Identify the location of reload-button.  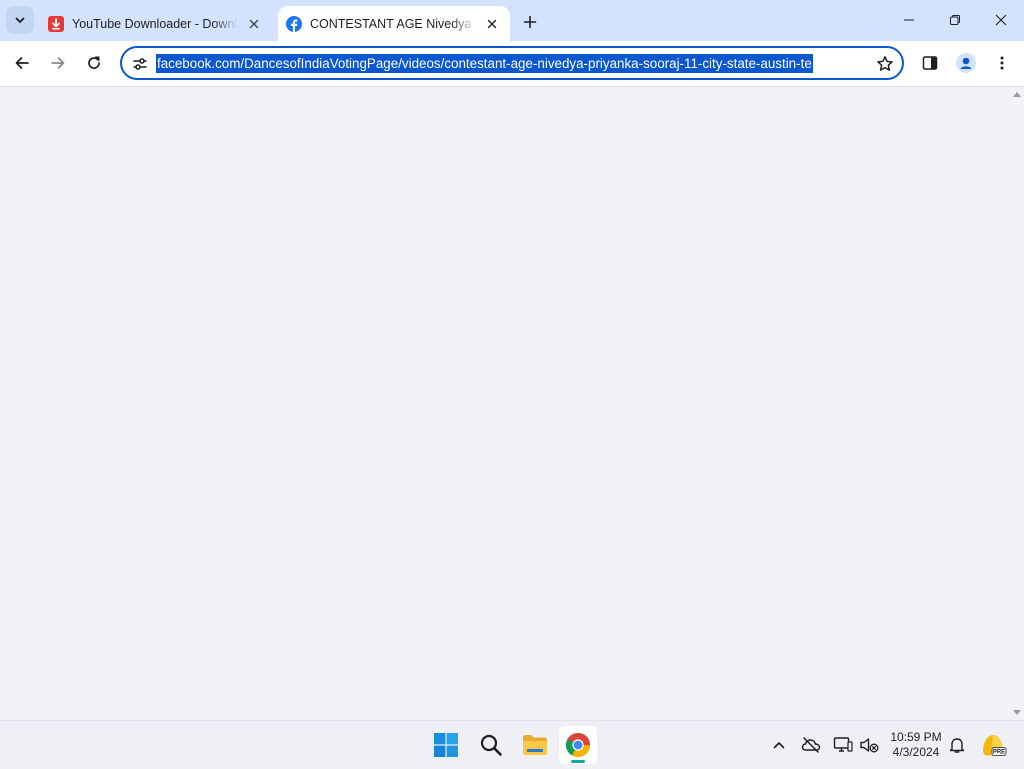
(94, 63).